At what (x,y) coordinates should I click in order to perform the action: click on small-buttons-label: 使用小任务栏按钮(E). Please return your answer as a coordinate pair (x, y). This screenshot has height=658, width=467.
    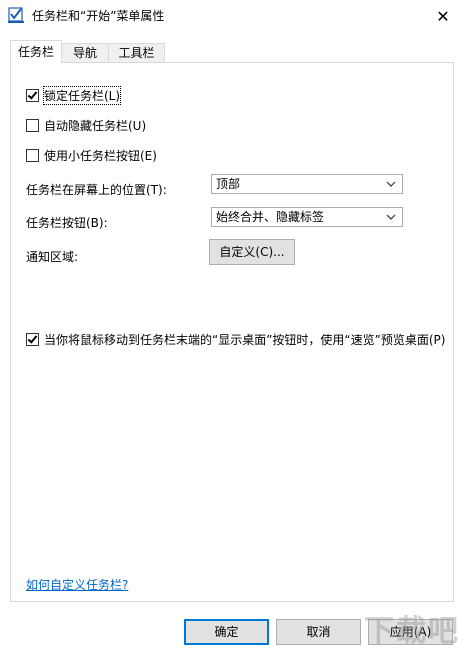
    Looking at the image, I should click on (100, 156).